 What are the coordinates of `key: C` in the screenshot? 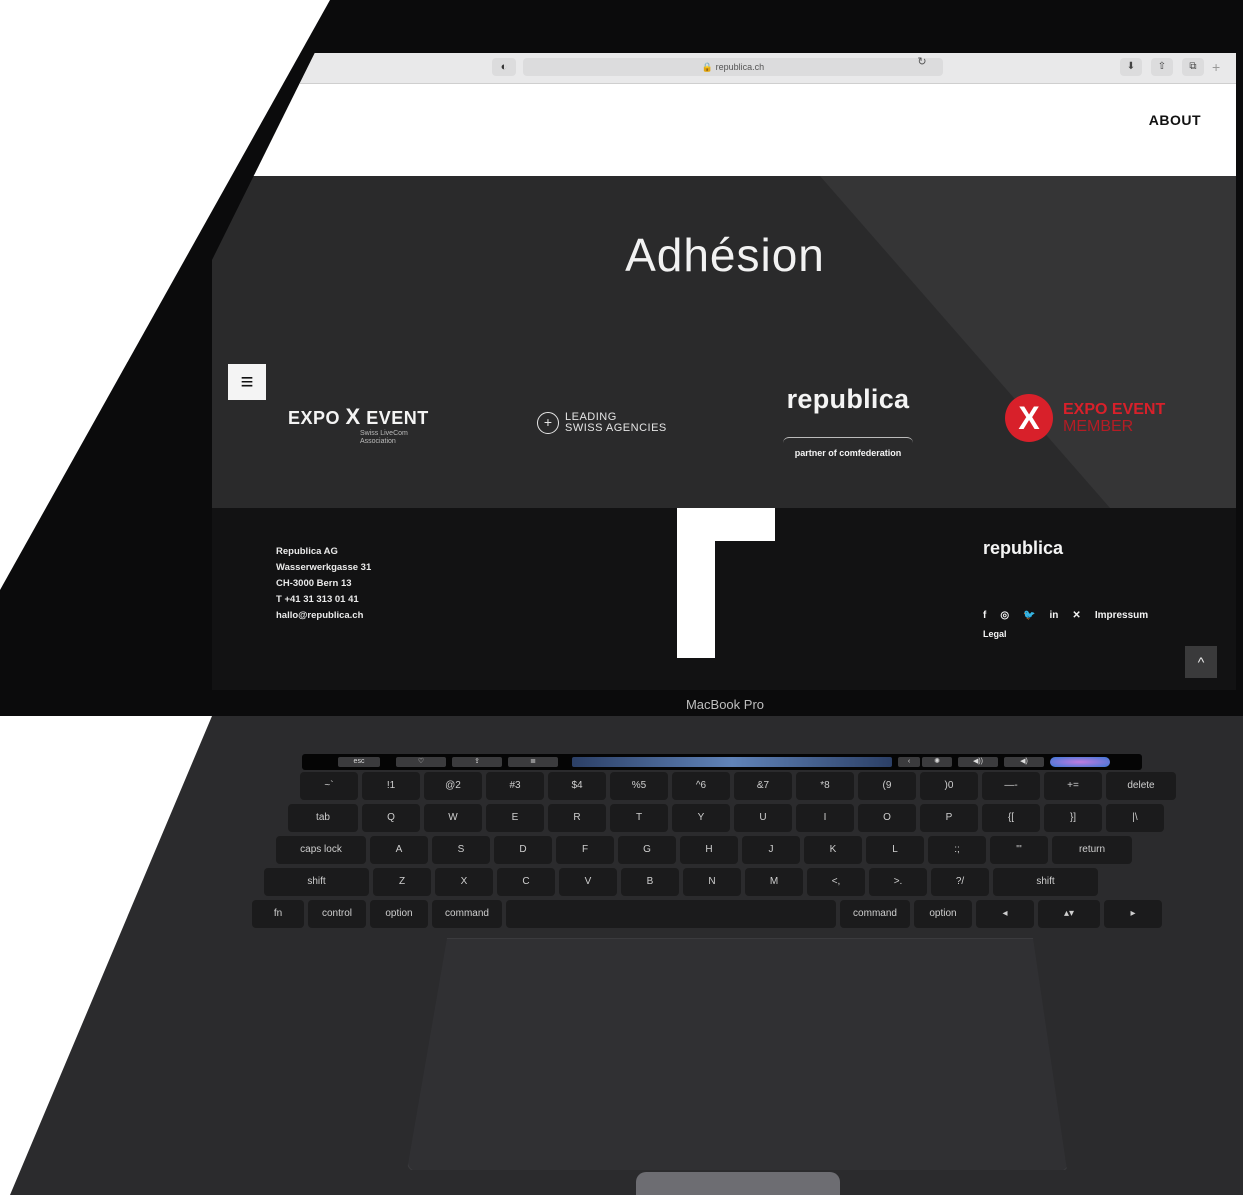 It's located at (526, 882).